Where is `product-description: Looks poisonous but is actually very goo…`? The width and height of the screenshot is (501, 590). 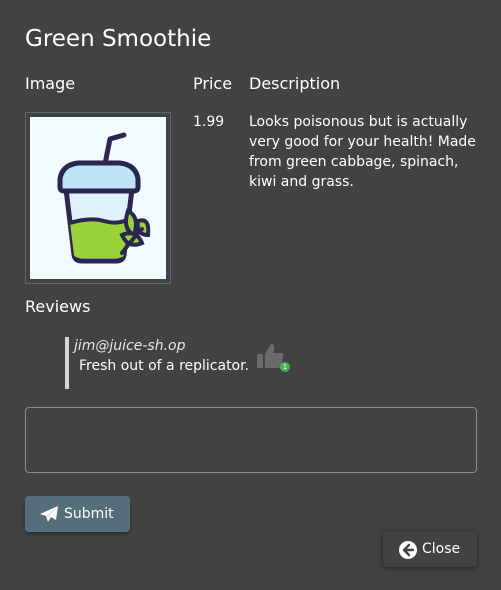 product-description: Looks poisonous but is actually very goo… is located at coordinates (362, 152).